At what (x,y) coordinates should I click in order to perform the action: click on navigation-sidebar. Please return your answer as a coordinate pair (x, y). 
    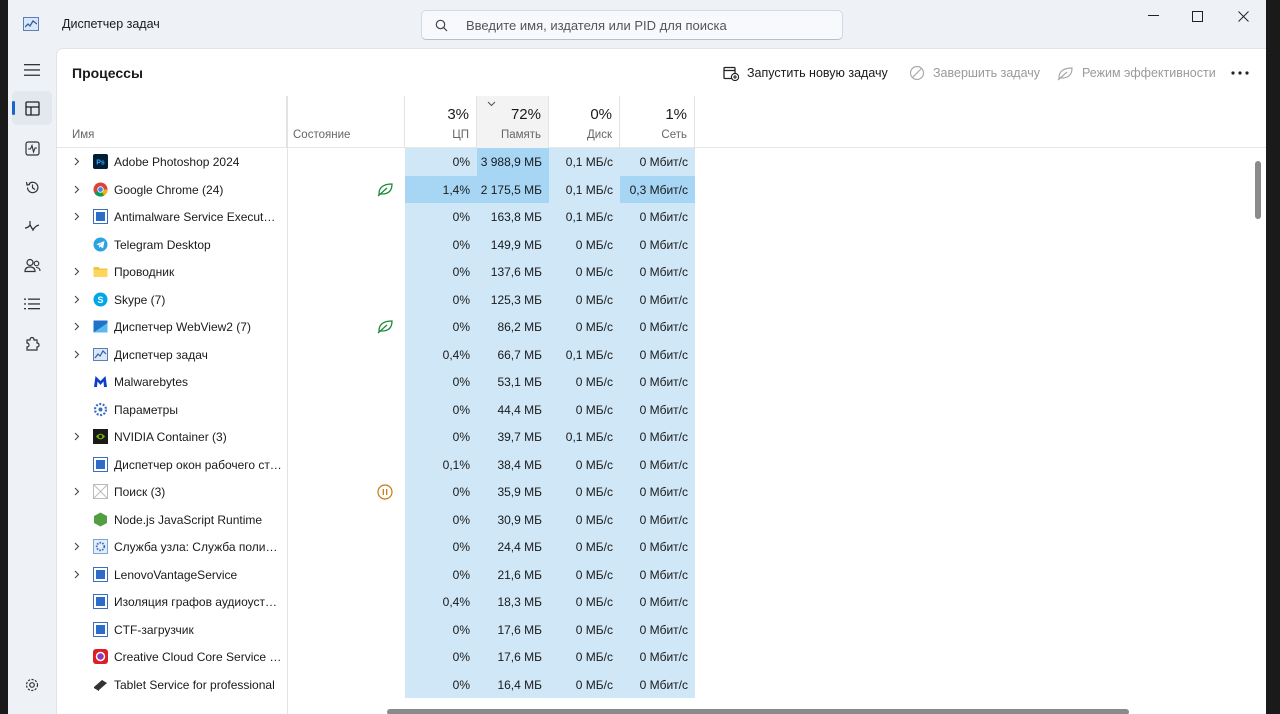
    Looking at the image, I should click on (32, 381).